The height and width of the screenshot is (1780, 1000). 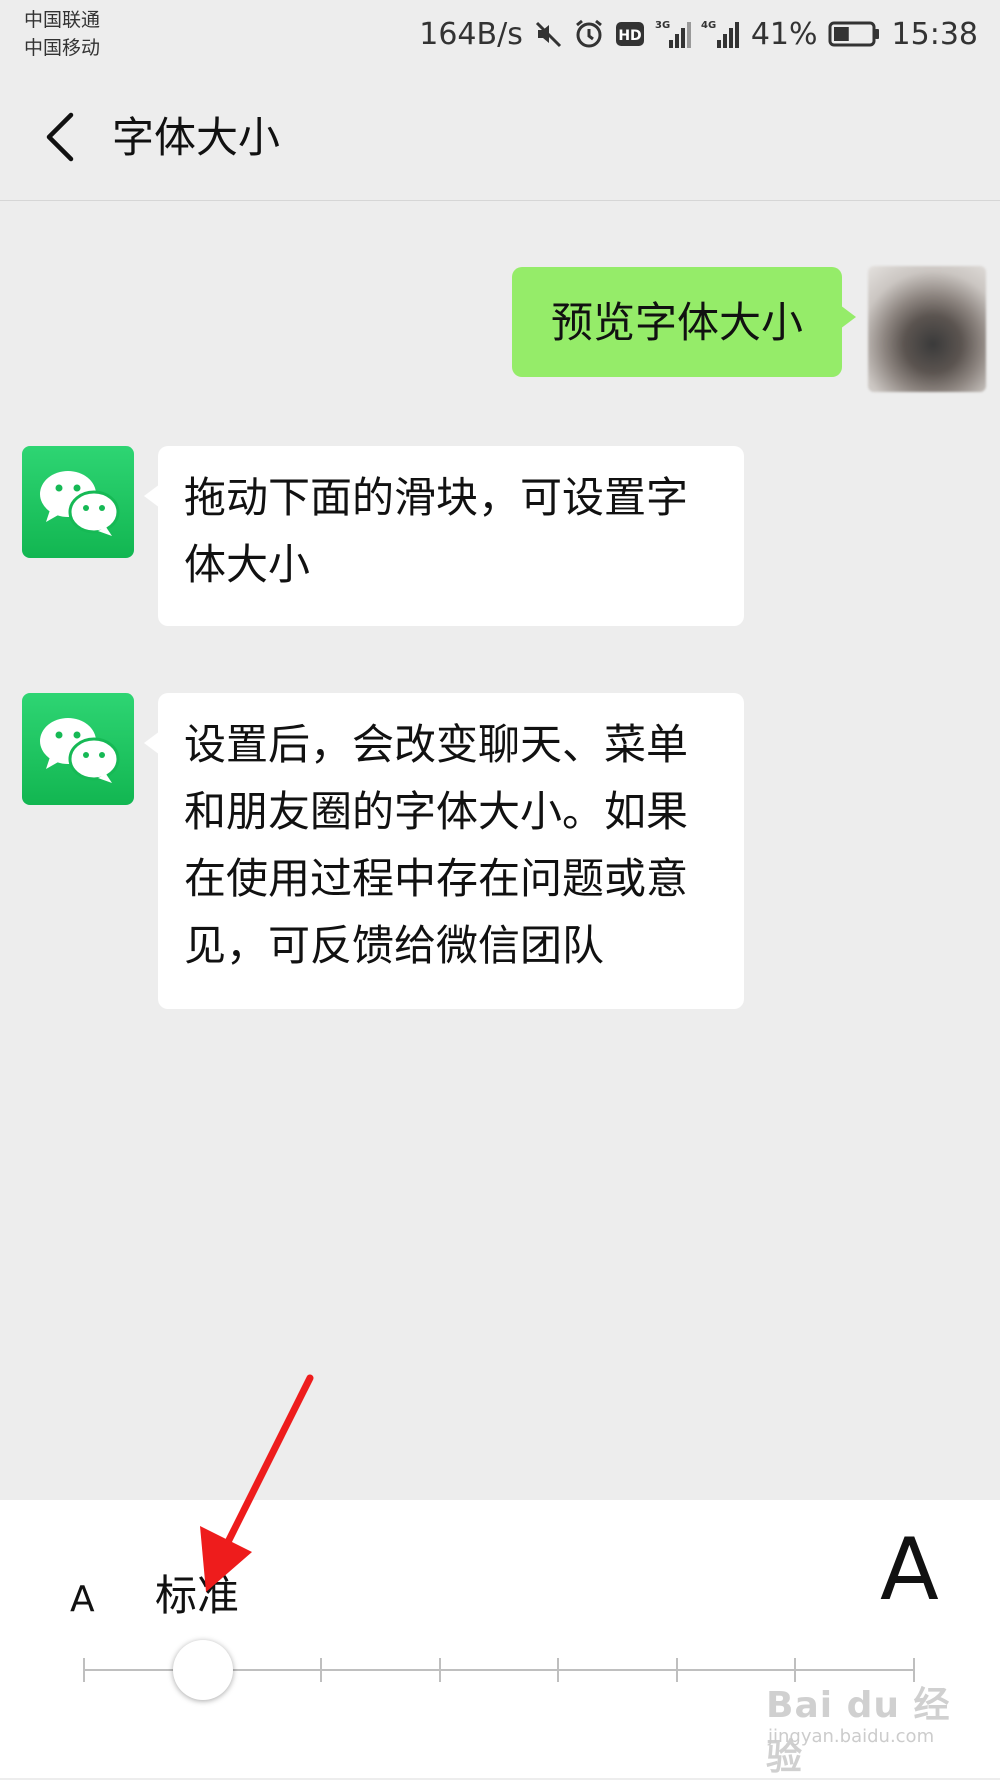 I want to click on small-font-label: A, so click(x=82, y=1599).